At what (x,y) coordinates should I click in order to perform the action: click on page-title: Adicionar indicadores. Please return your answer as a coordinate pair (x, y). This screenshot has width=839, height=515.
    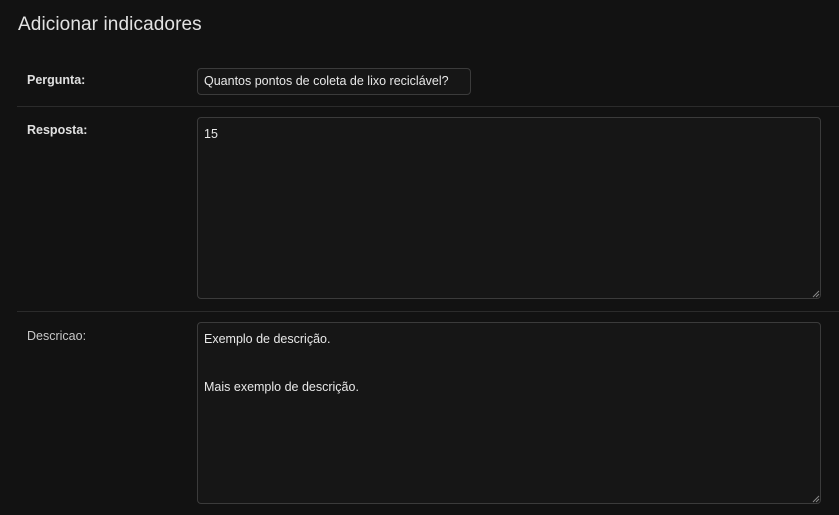
    Looking at the image, I should click on (110, 24).